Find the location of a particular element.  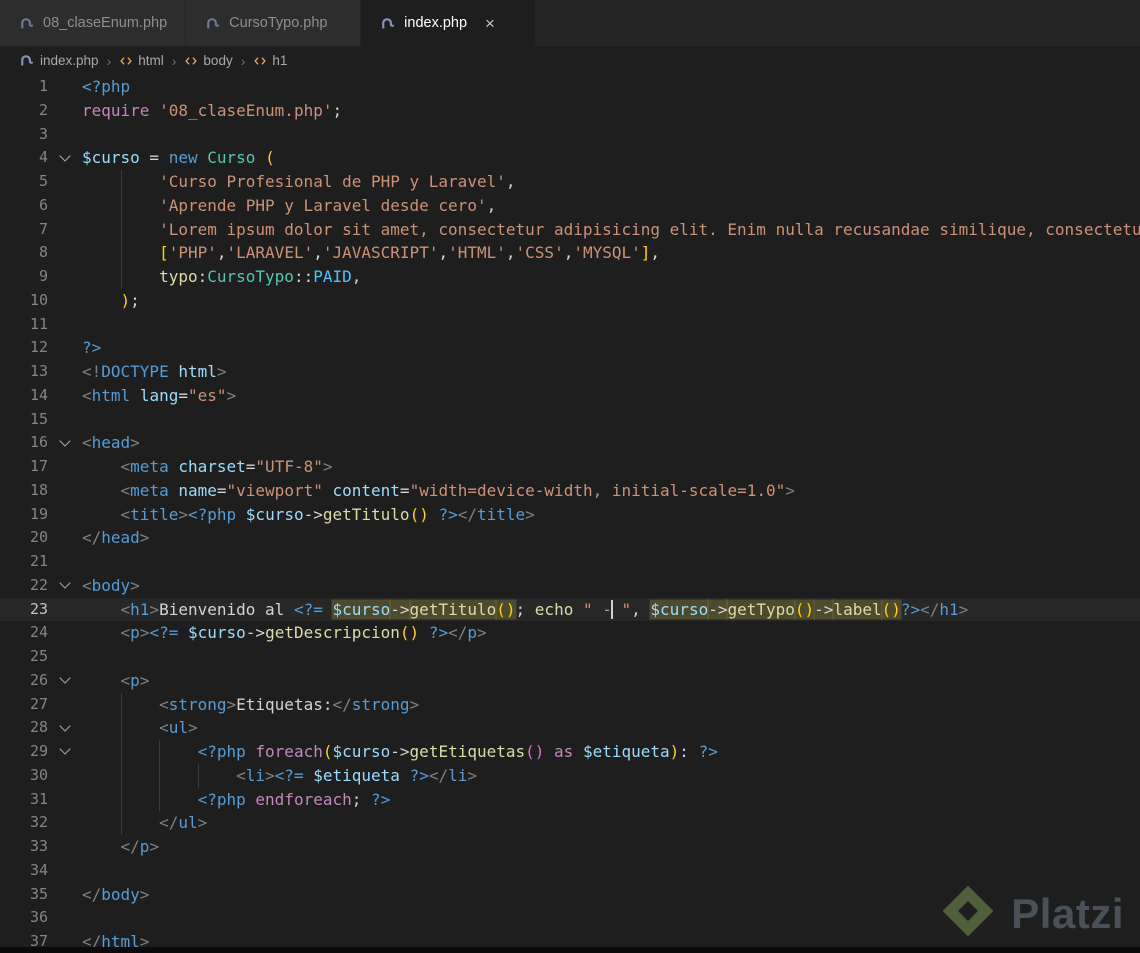

breadcrumb-item-html: html is located at coordinates (141, 60).